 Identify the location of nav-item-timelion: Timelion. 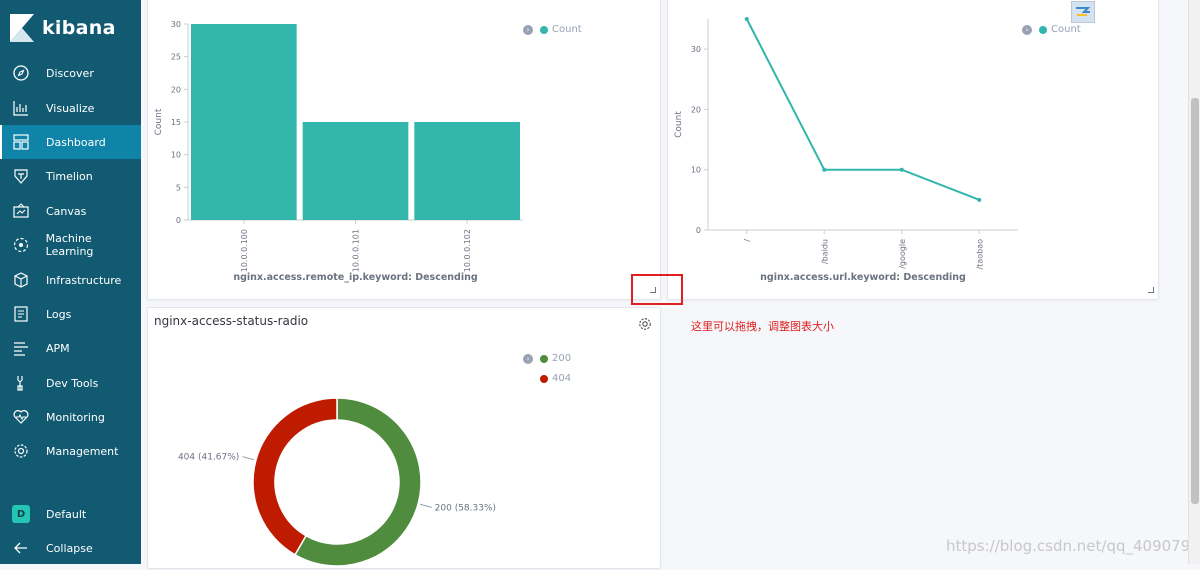
(70, 176).